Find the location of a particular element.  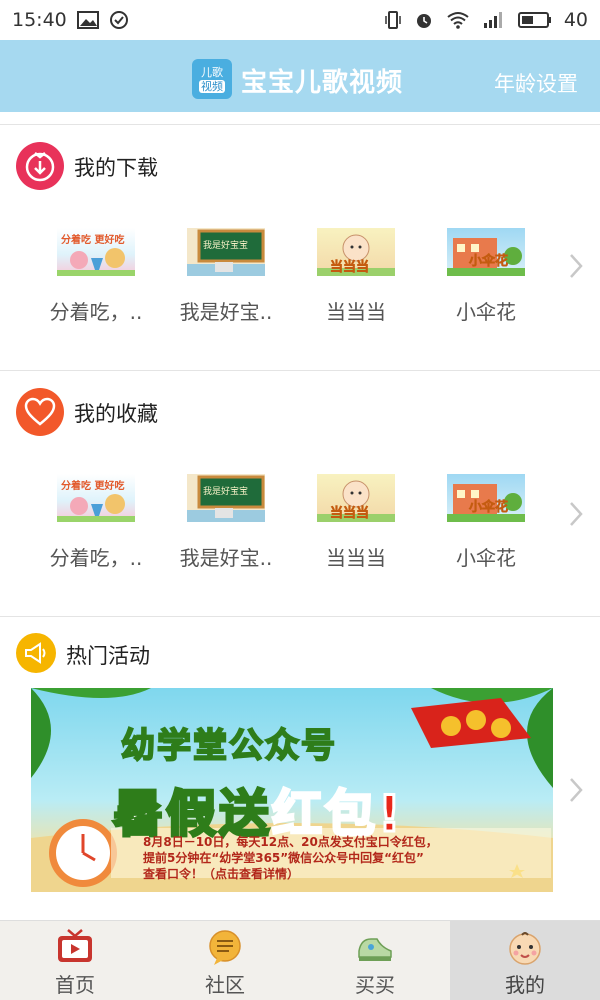

tab-label: 买买 is located at coordinates (375, 985).